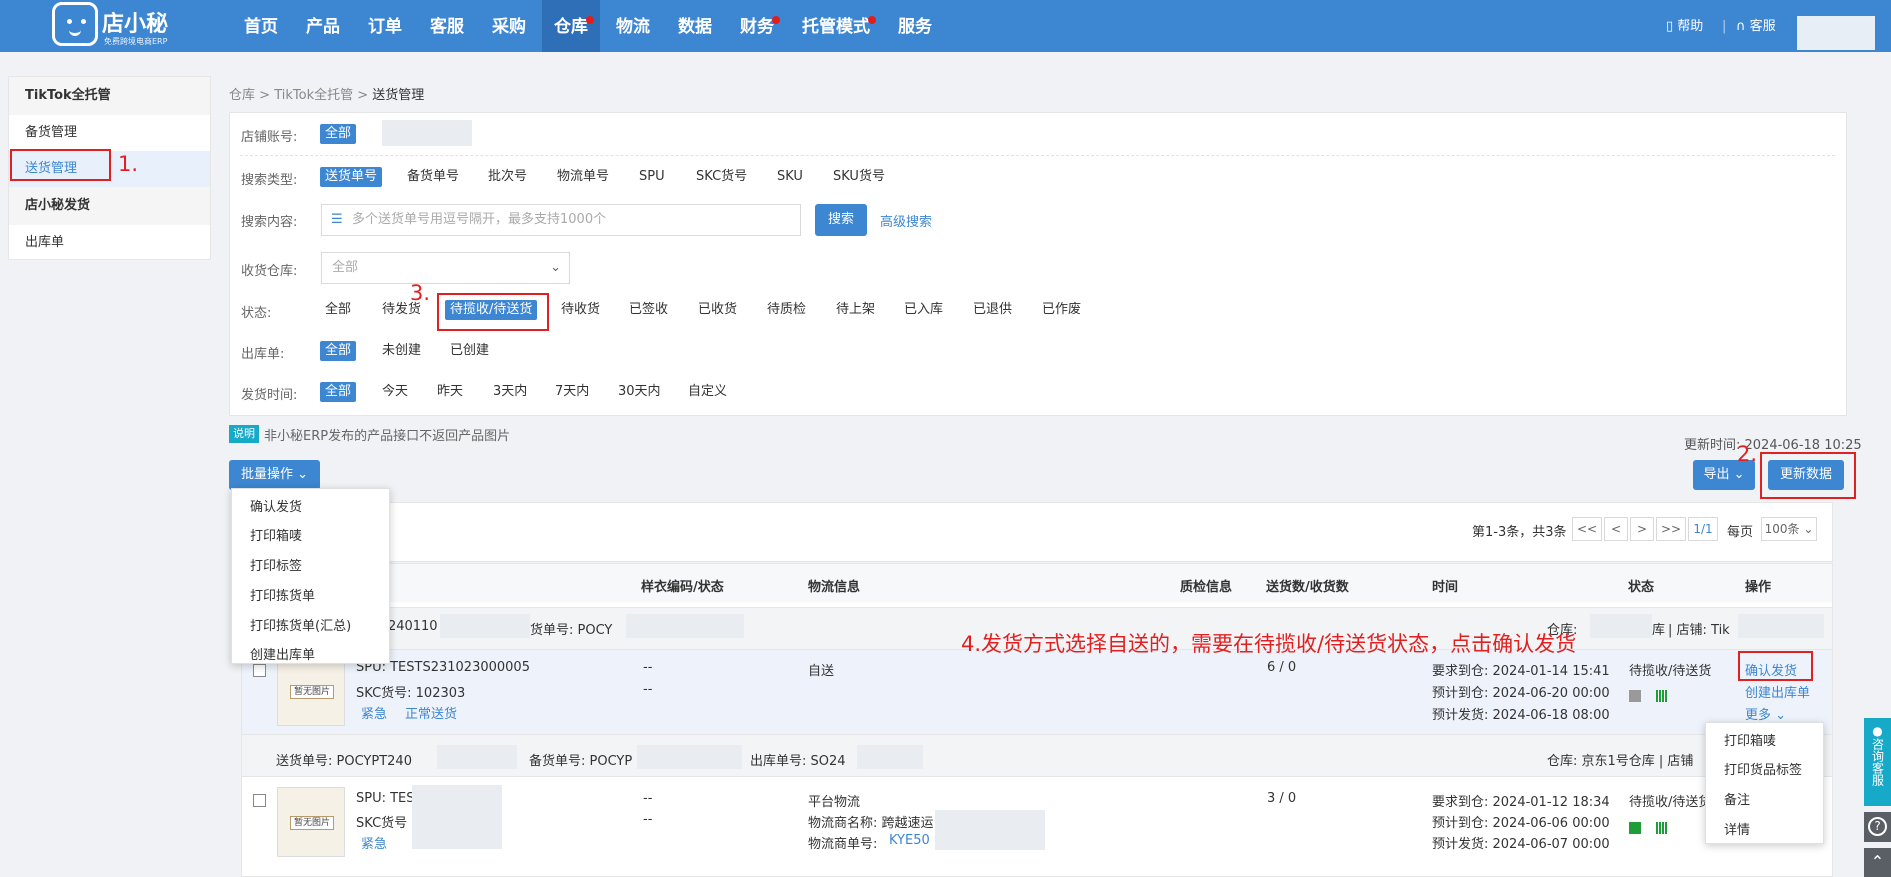 Image resolution: width=1891 pixels, height=877 pixels. What do you see at coordinates (1750, 739) in the screenshot?
I see `more-print-box-label: 打印箱唛` at bounding box center [1750, 739].